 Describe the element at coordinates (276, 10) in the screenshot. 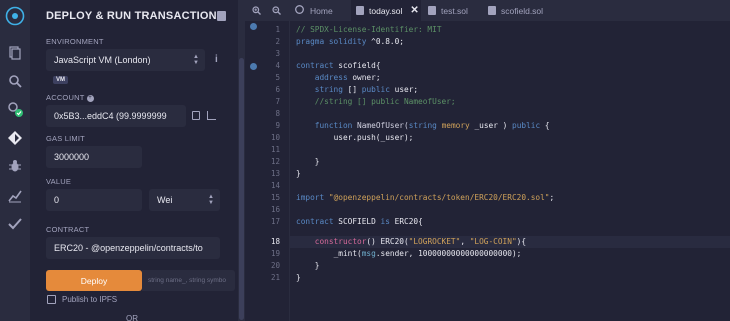

I see `zoom-out-icon` at that location.